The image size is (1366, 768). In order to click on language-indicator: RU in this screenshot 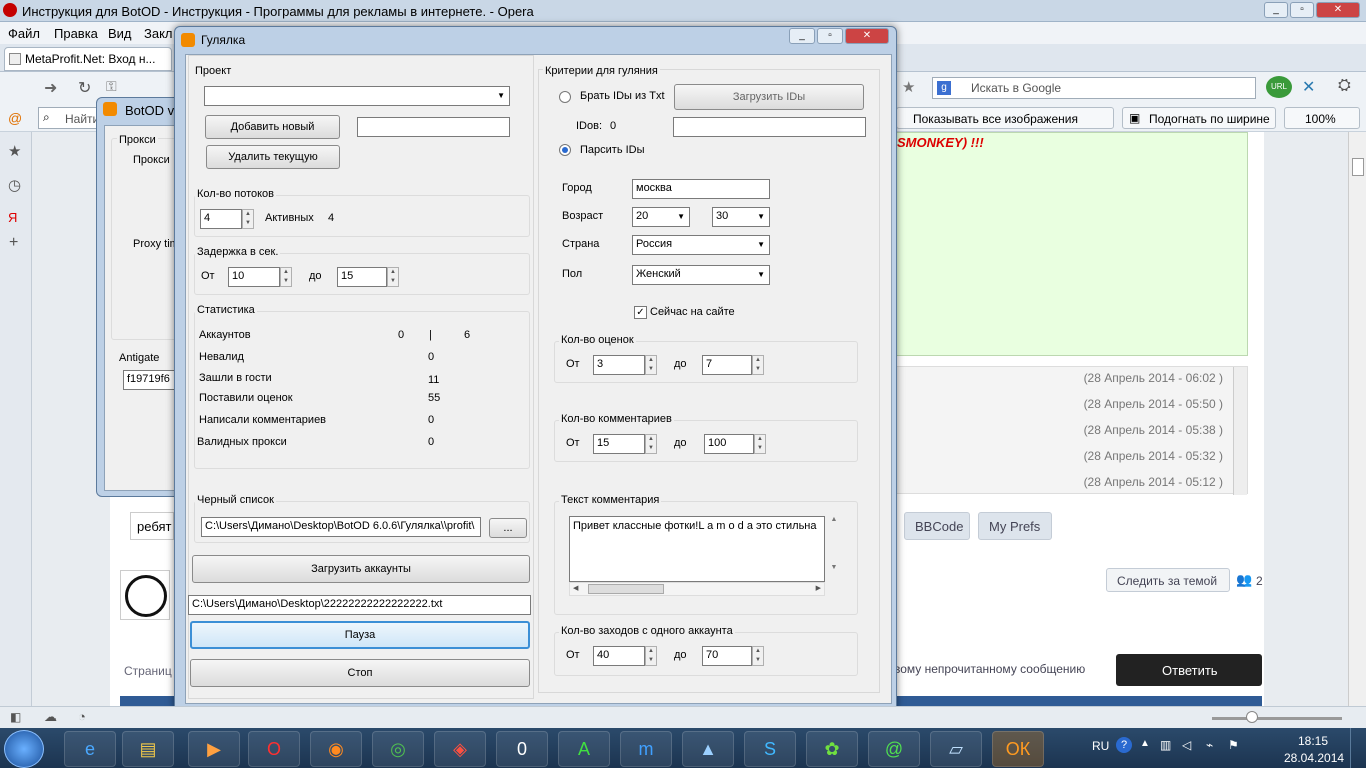, I will do `click(1100, 746)`.